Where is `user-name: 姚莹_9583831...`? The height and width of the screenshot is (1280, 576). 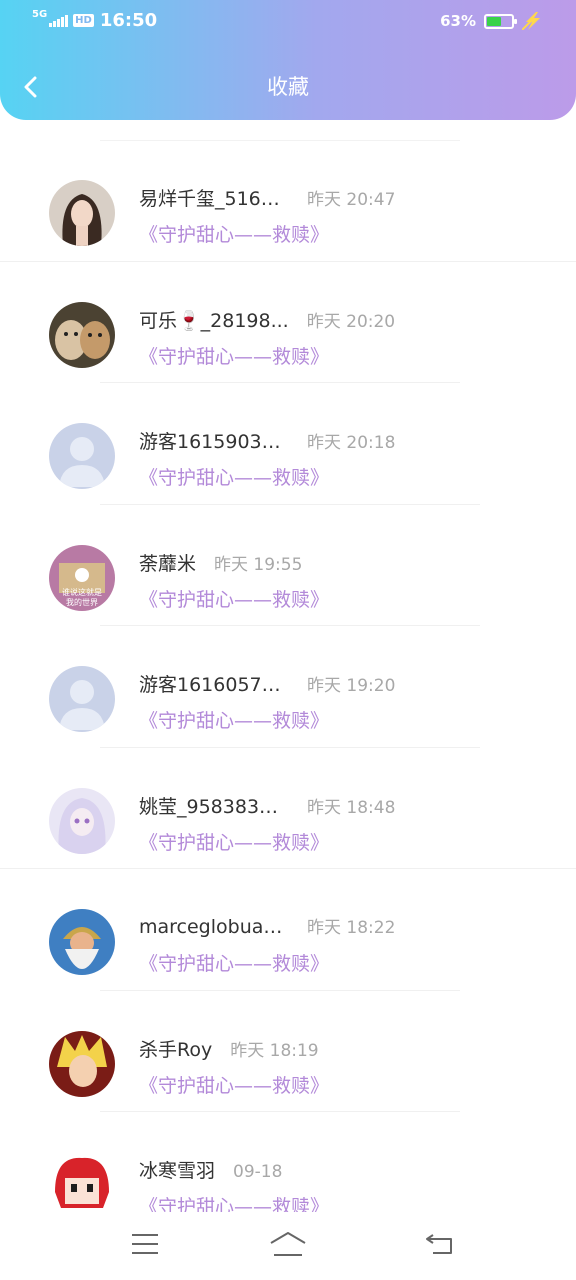 user-name: 姚莹_9583831... is located at coordinates (214, 806).